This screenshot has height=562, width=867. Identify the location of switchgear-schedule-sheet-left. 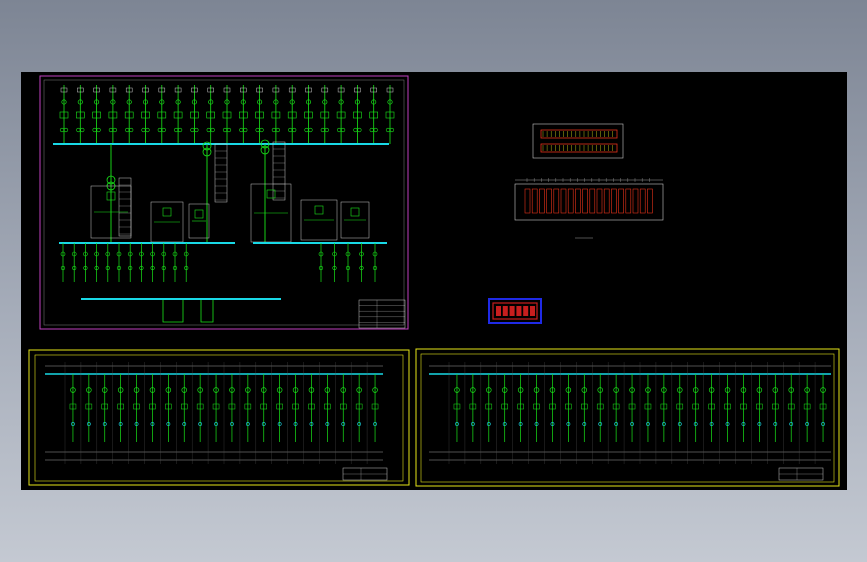
(219, 417).